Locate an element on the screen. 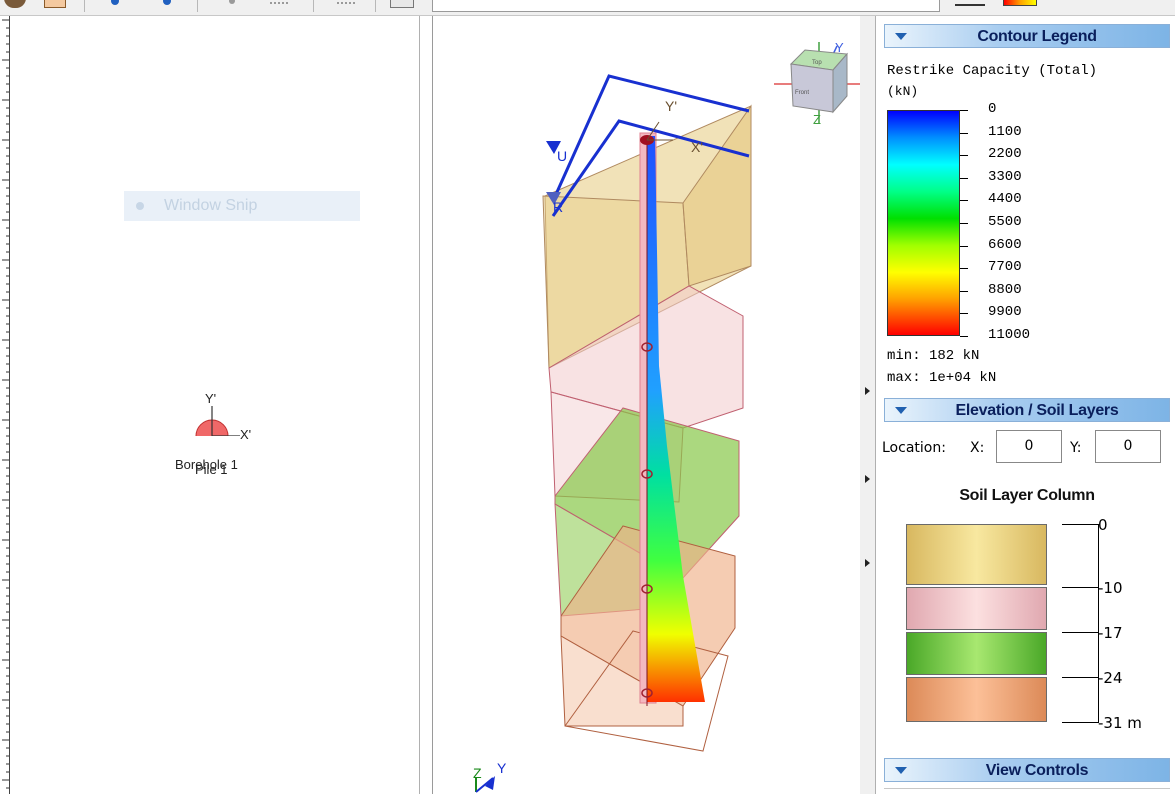  cube-z-label: Z is located at coordinates (817, 119).